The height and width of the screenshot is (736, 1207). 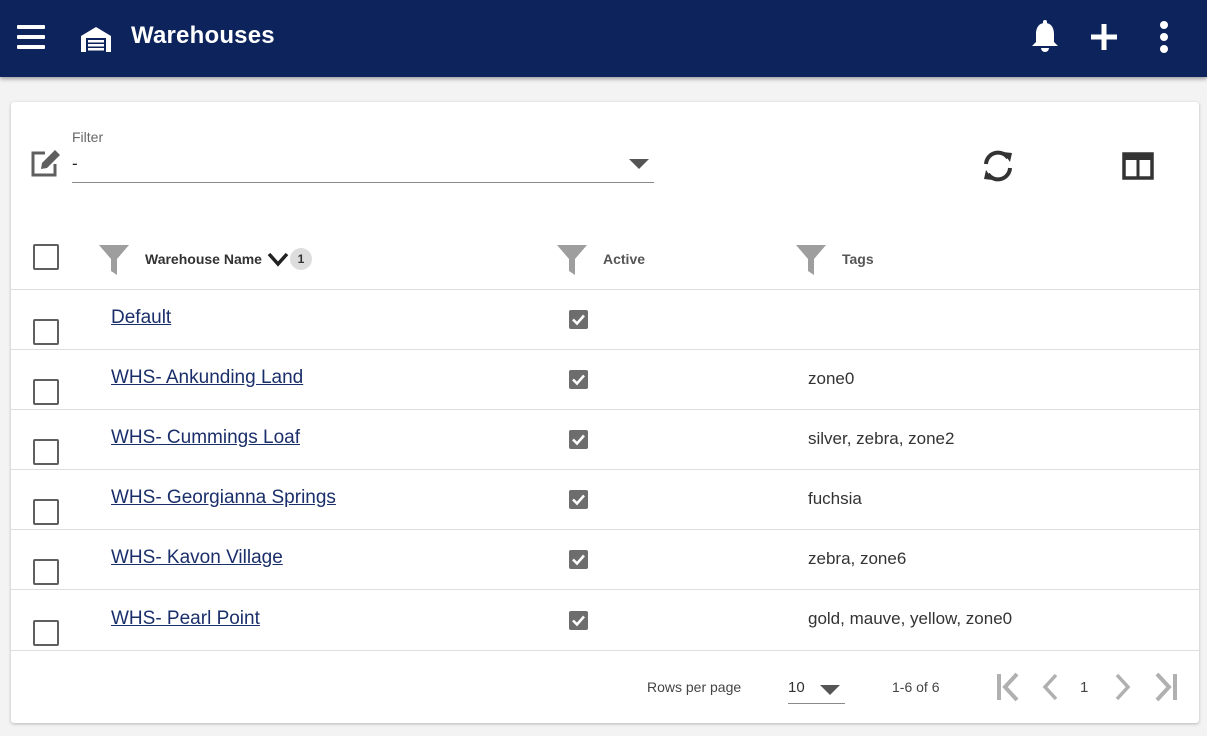 I want to click on tags-cell: zebra, zone6, so click(x=857, y=558).